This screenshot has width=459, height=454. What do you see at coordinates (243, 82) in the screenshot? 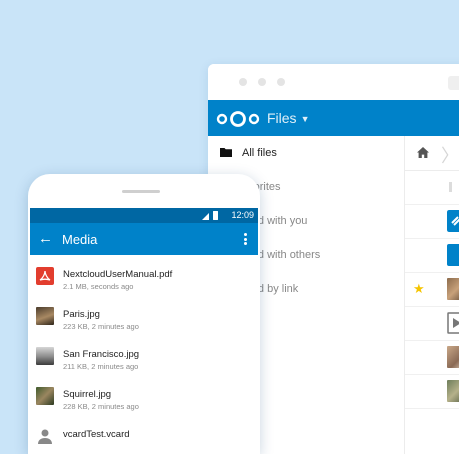
I see `window-close-dot` at bounding box center [243, 82].